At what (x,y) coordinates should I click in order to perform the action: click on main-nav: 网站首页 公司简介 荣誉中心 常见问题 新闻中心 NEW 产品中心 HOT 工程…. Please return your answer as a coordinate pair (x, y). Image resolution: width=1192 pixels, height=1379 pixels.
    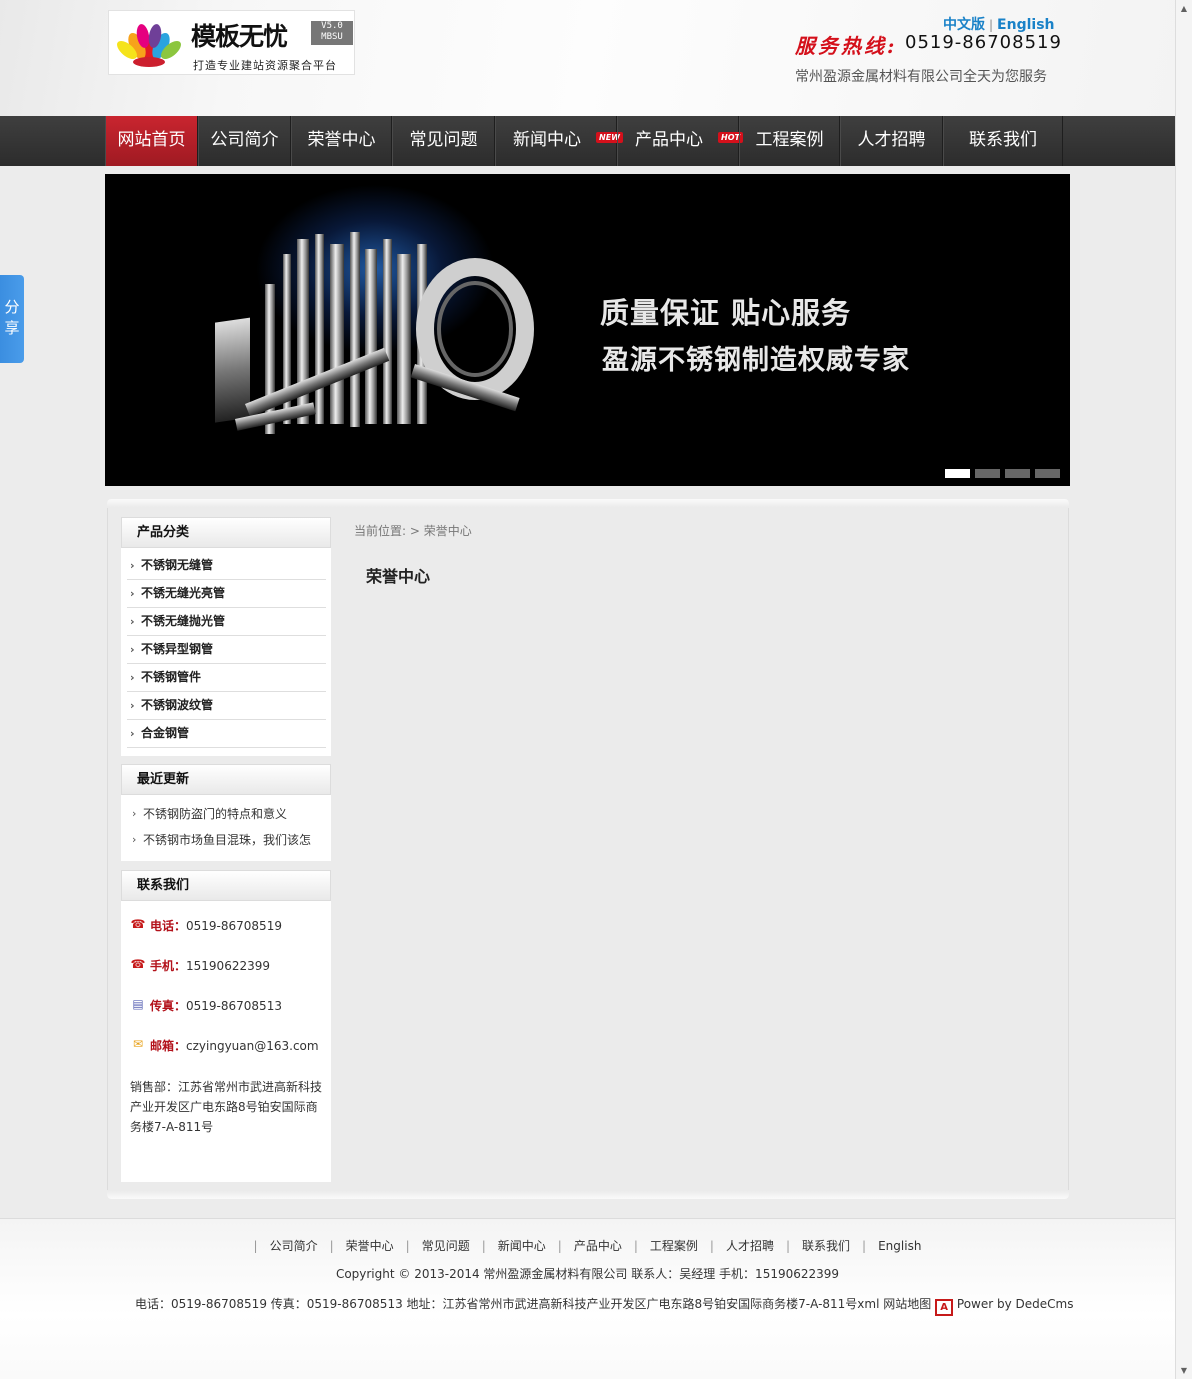
    Looking at the image, I should click on (587, 141).